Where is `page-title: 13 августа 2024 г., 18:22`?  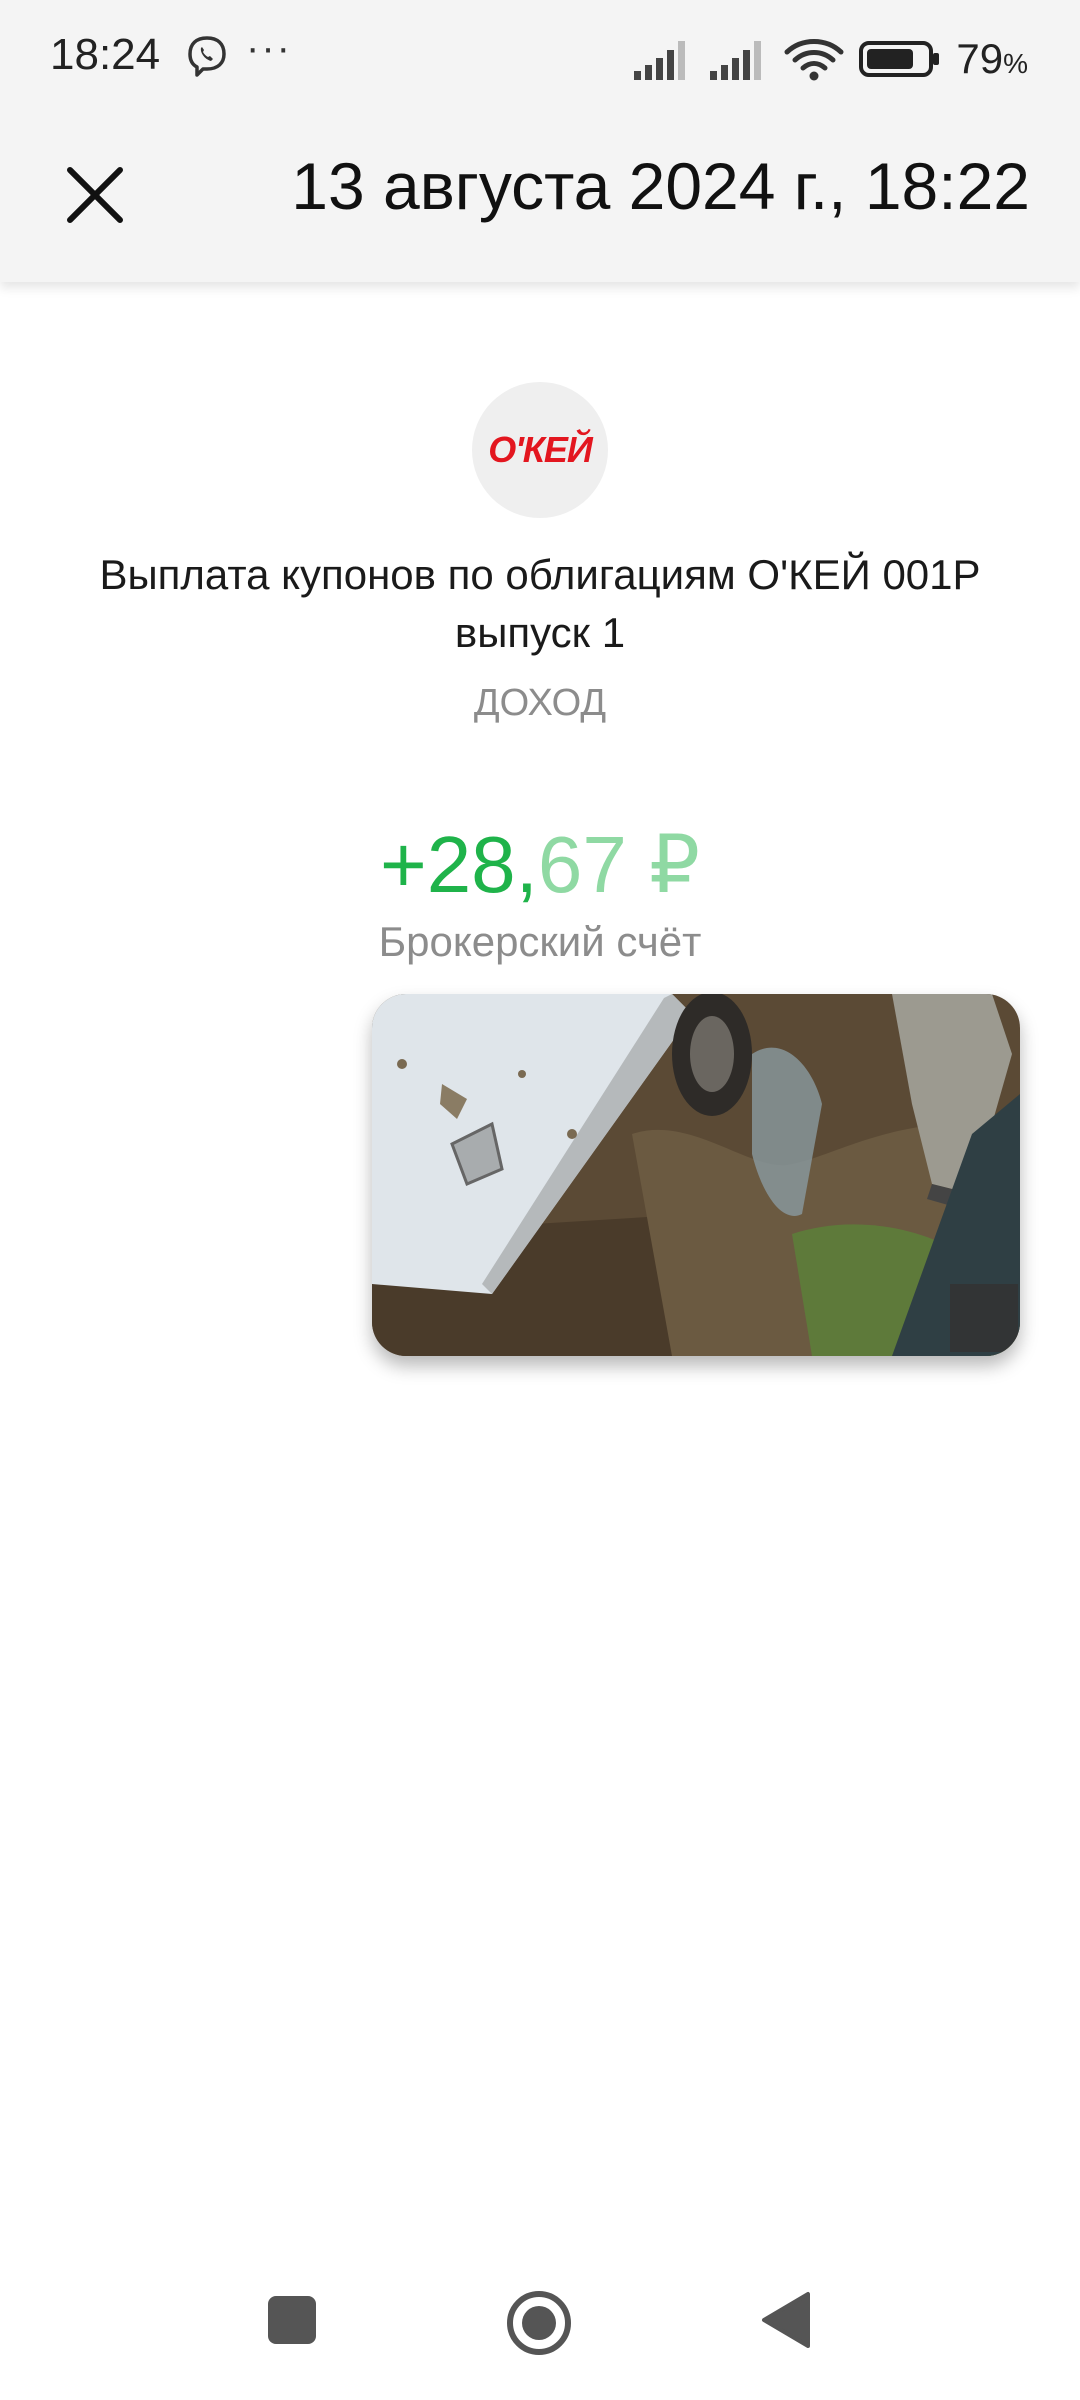
page-title: 13 августа 2024 г., 18:22 is located at coordinates (660, 186).